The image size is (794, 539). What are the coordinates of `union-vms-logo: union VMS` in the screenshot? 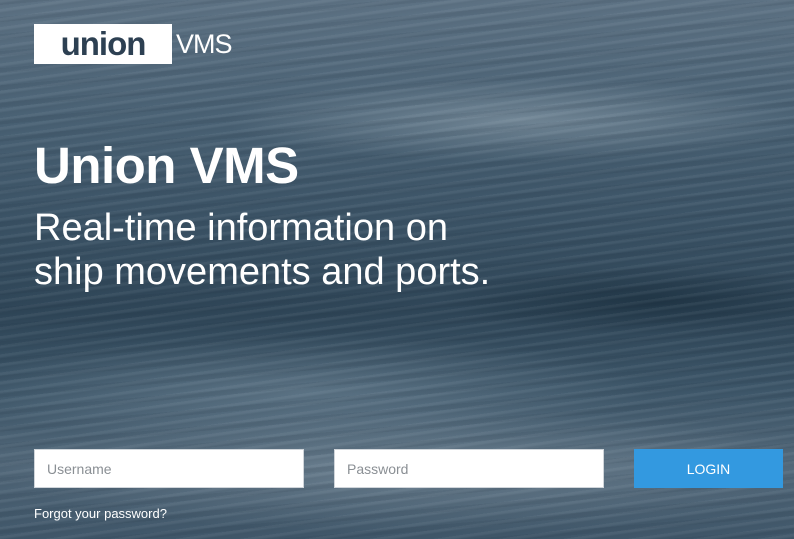 It's located at (133, 44).